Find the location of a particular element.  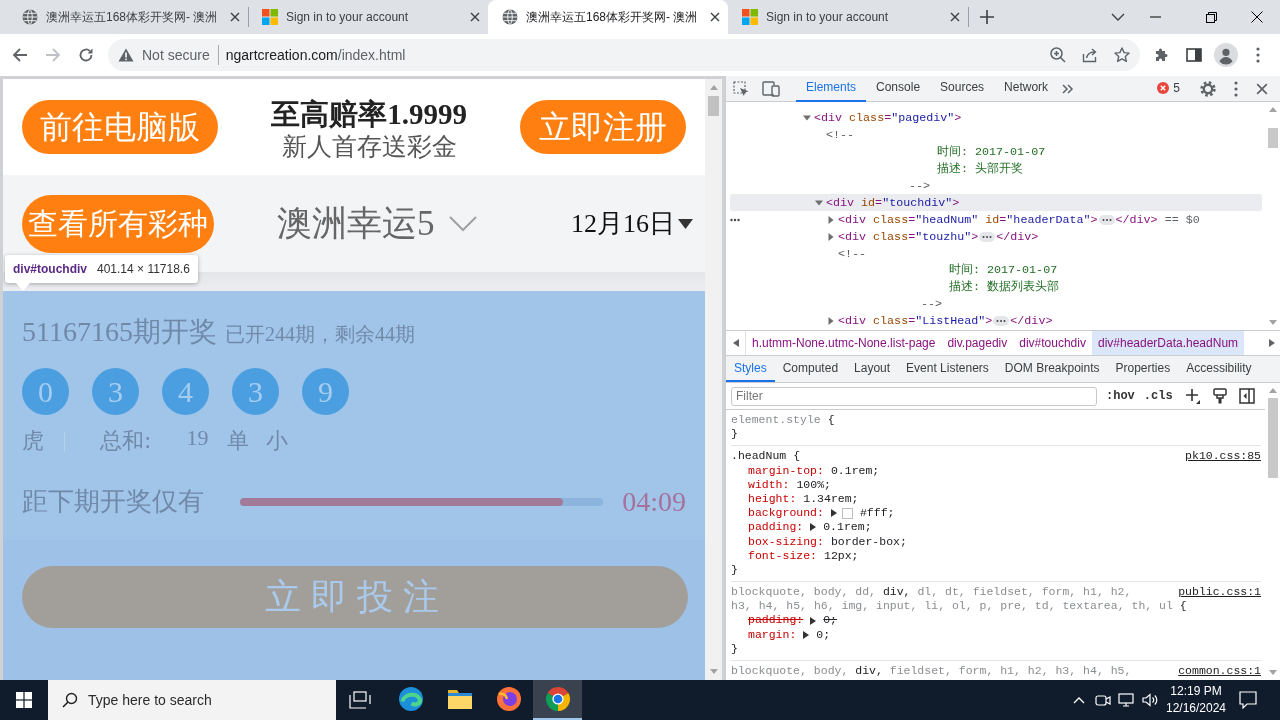

css-value: 1.34rem; is located at coordinates (831, 499).